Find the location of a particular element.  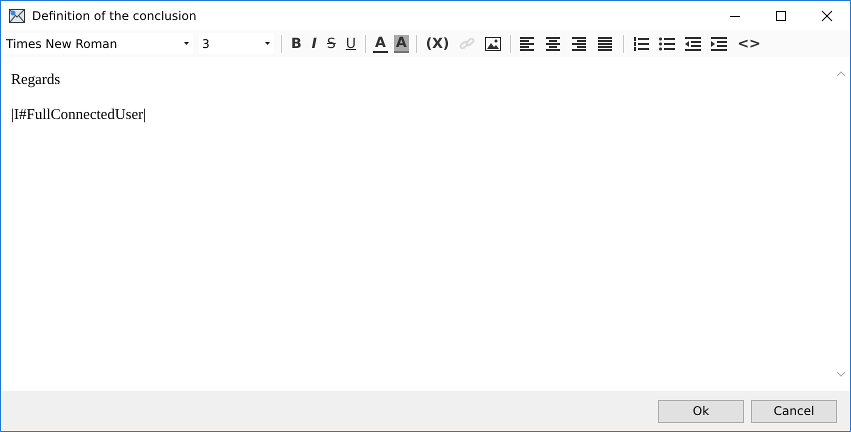

font-dropdown: Times New Roman is located at coordinates (98, 43).